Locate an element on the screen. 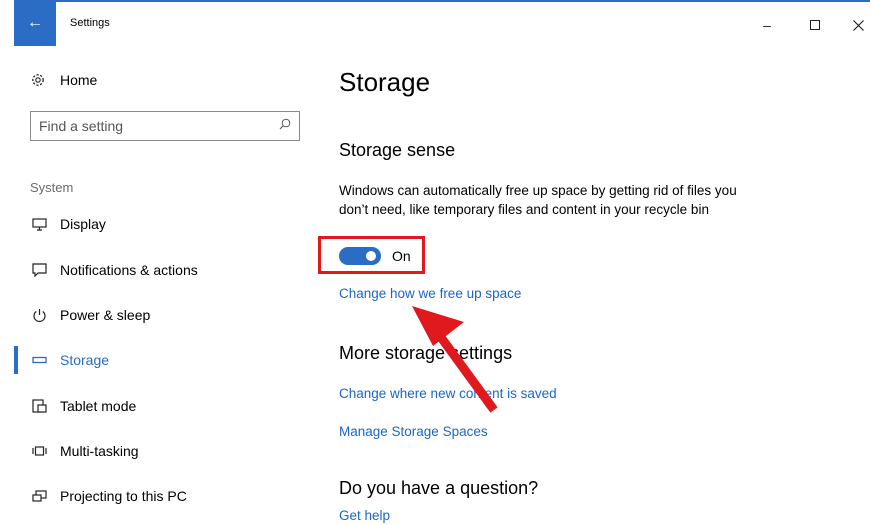 This screenshot has height=525, width=870. display-icon is located at coordinates (39, 224).